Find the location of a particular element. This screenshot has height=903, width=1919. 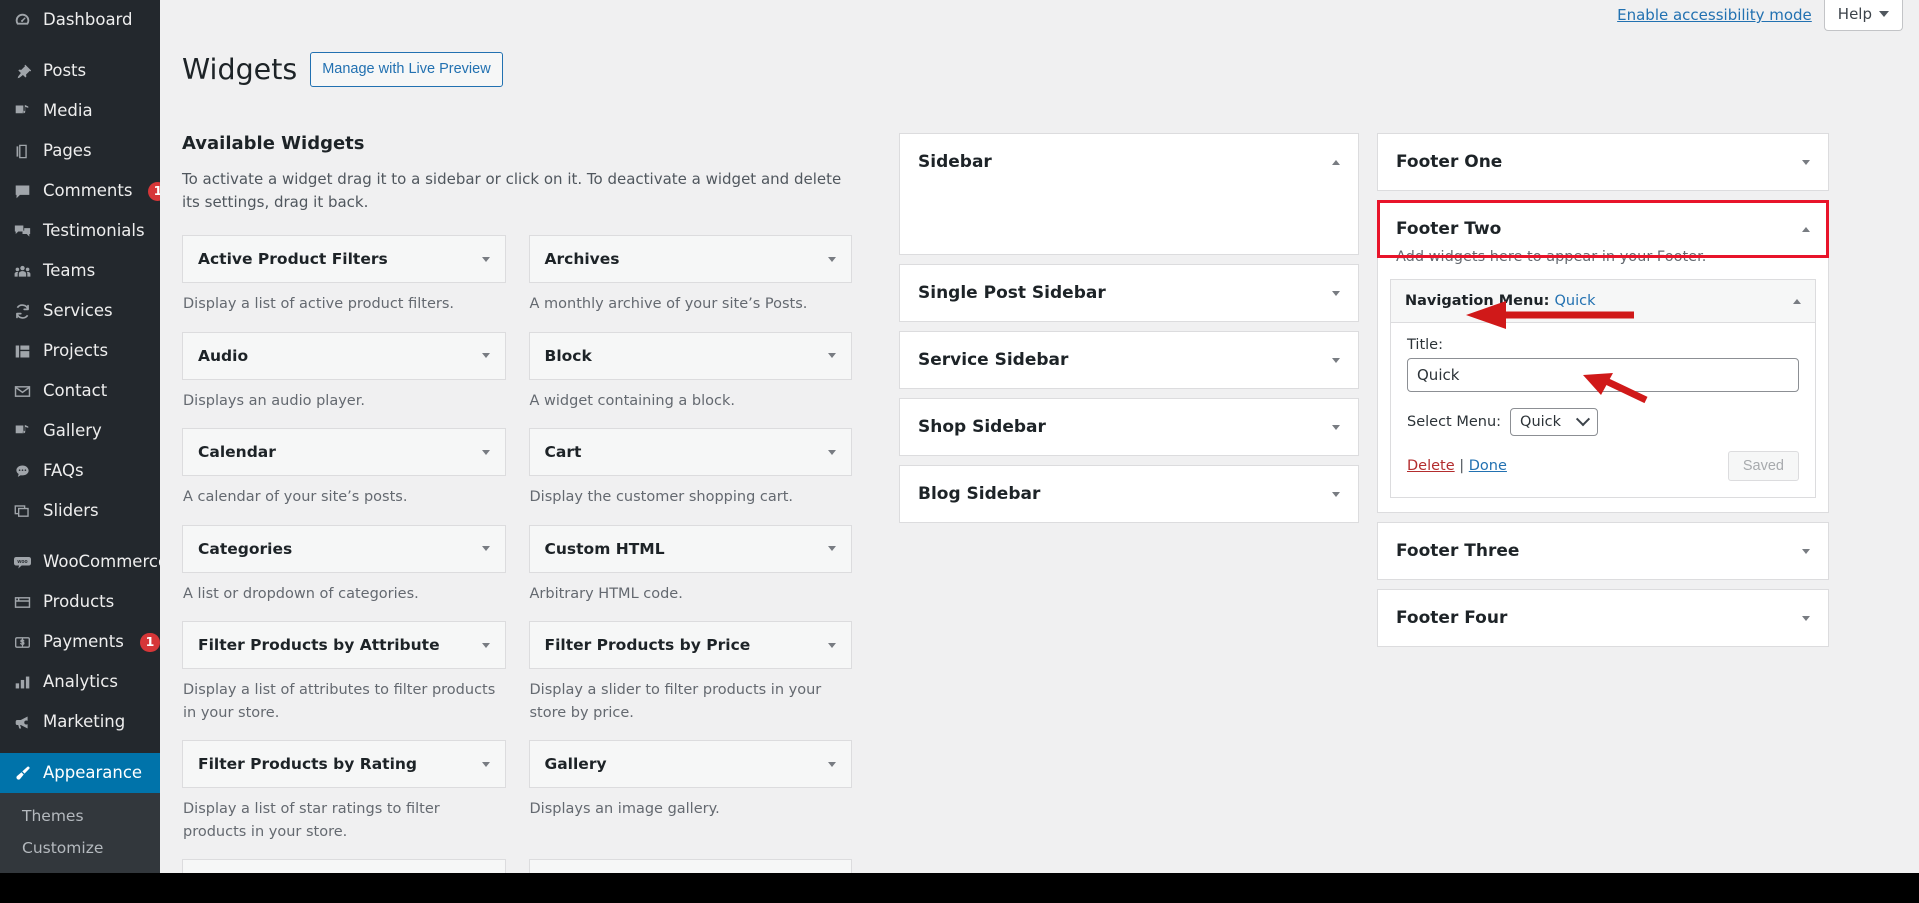

widget-block: Block is located at coordinates (690, 355).